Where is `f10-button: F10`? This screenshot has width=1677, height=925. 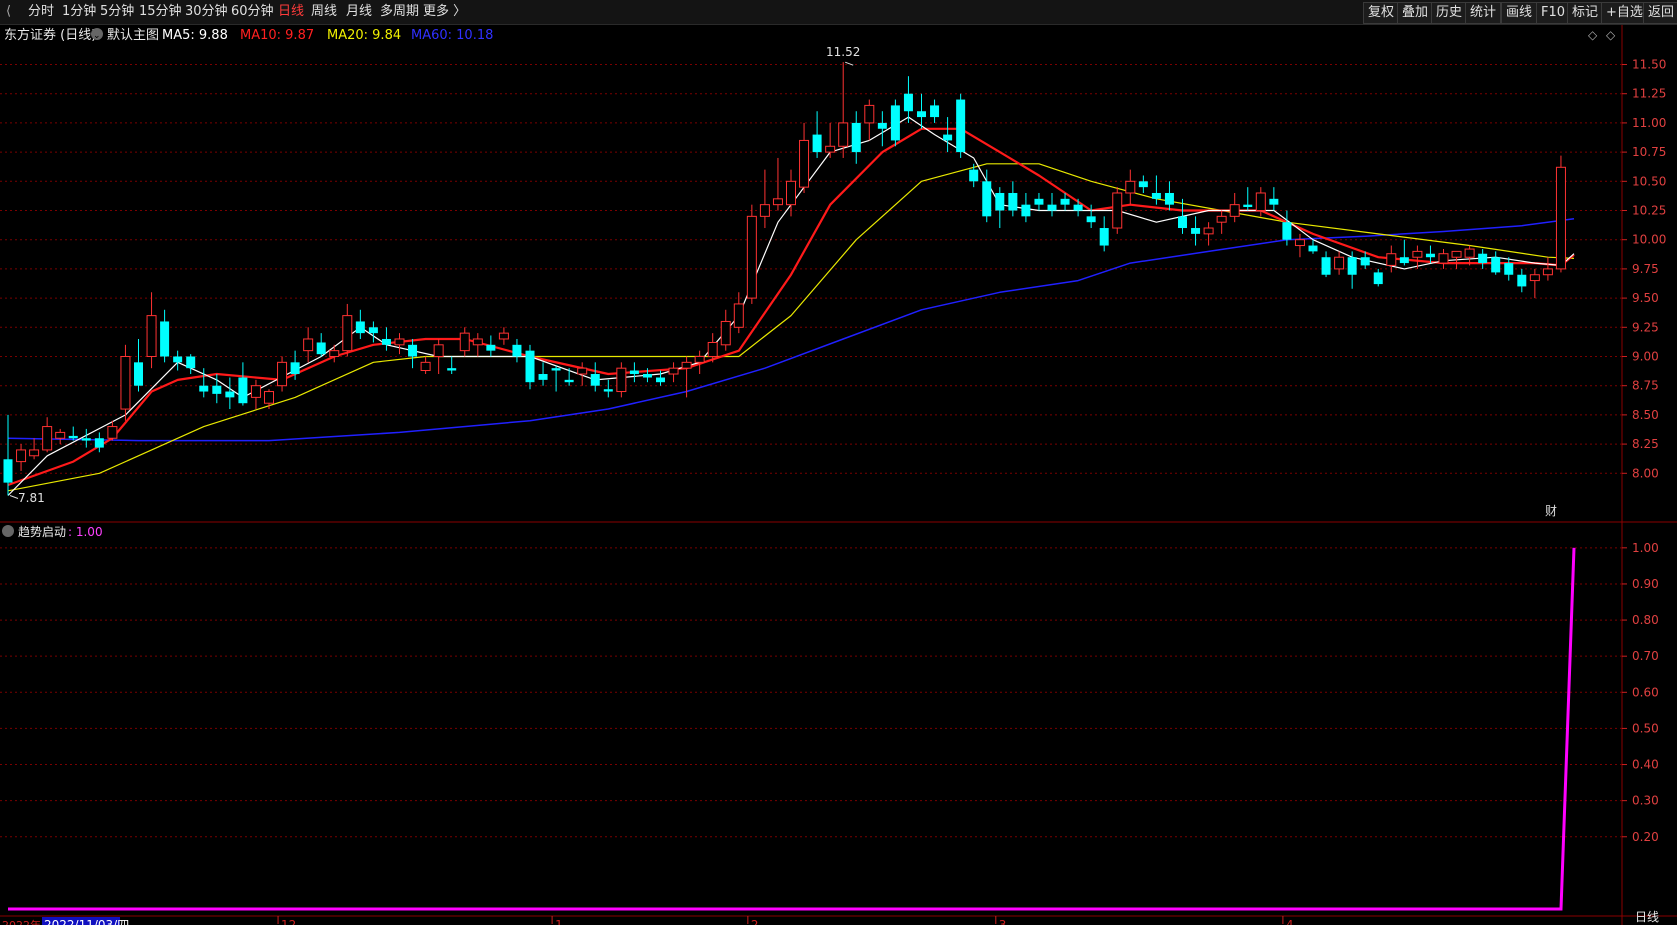
f10-button: F10 is located at coordinates (1553, 13).